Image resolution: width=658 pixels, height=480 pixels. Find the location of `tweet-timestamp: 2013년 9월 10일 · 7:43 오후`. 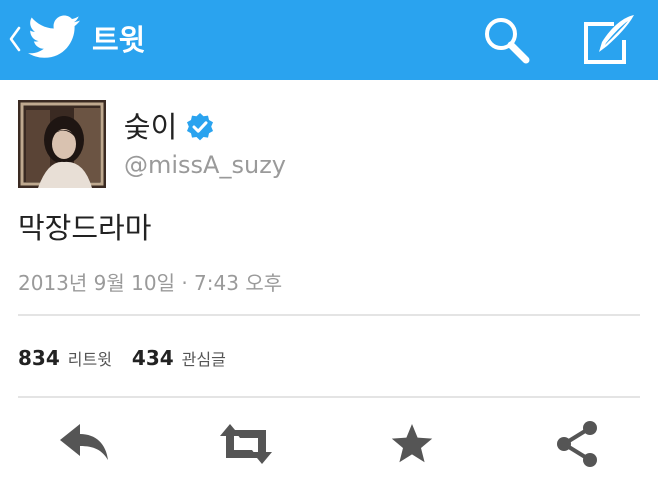

tweet-timestamp: 2013년 9월 10일 · 7:43 오후 is located at coordinates (150, 283).